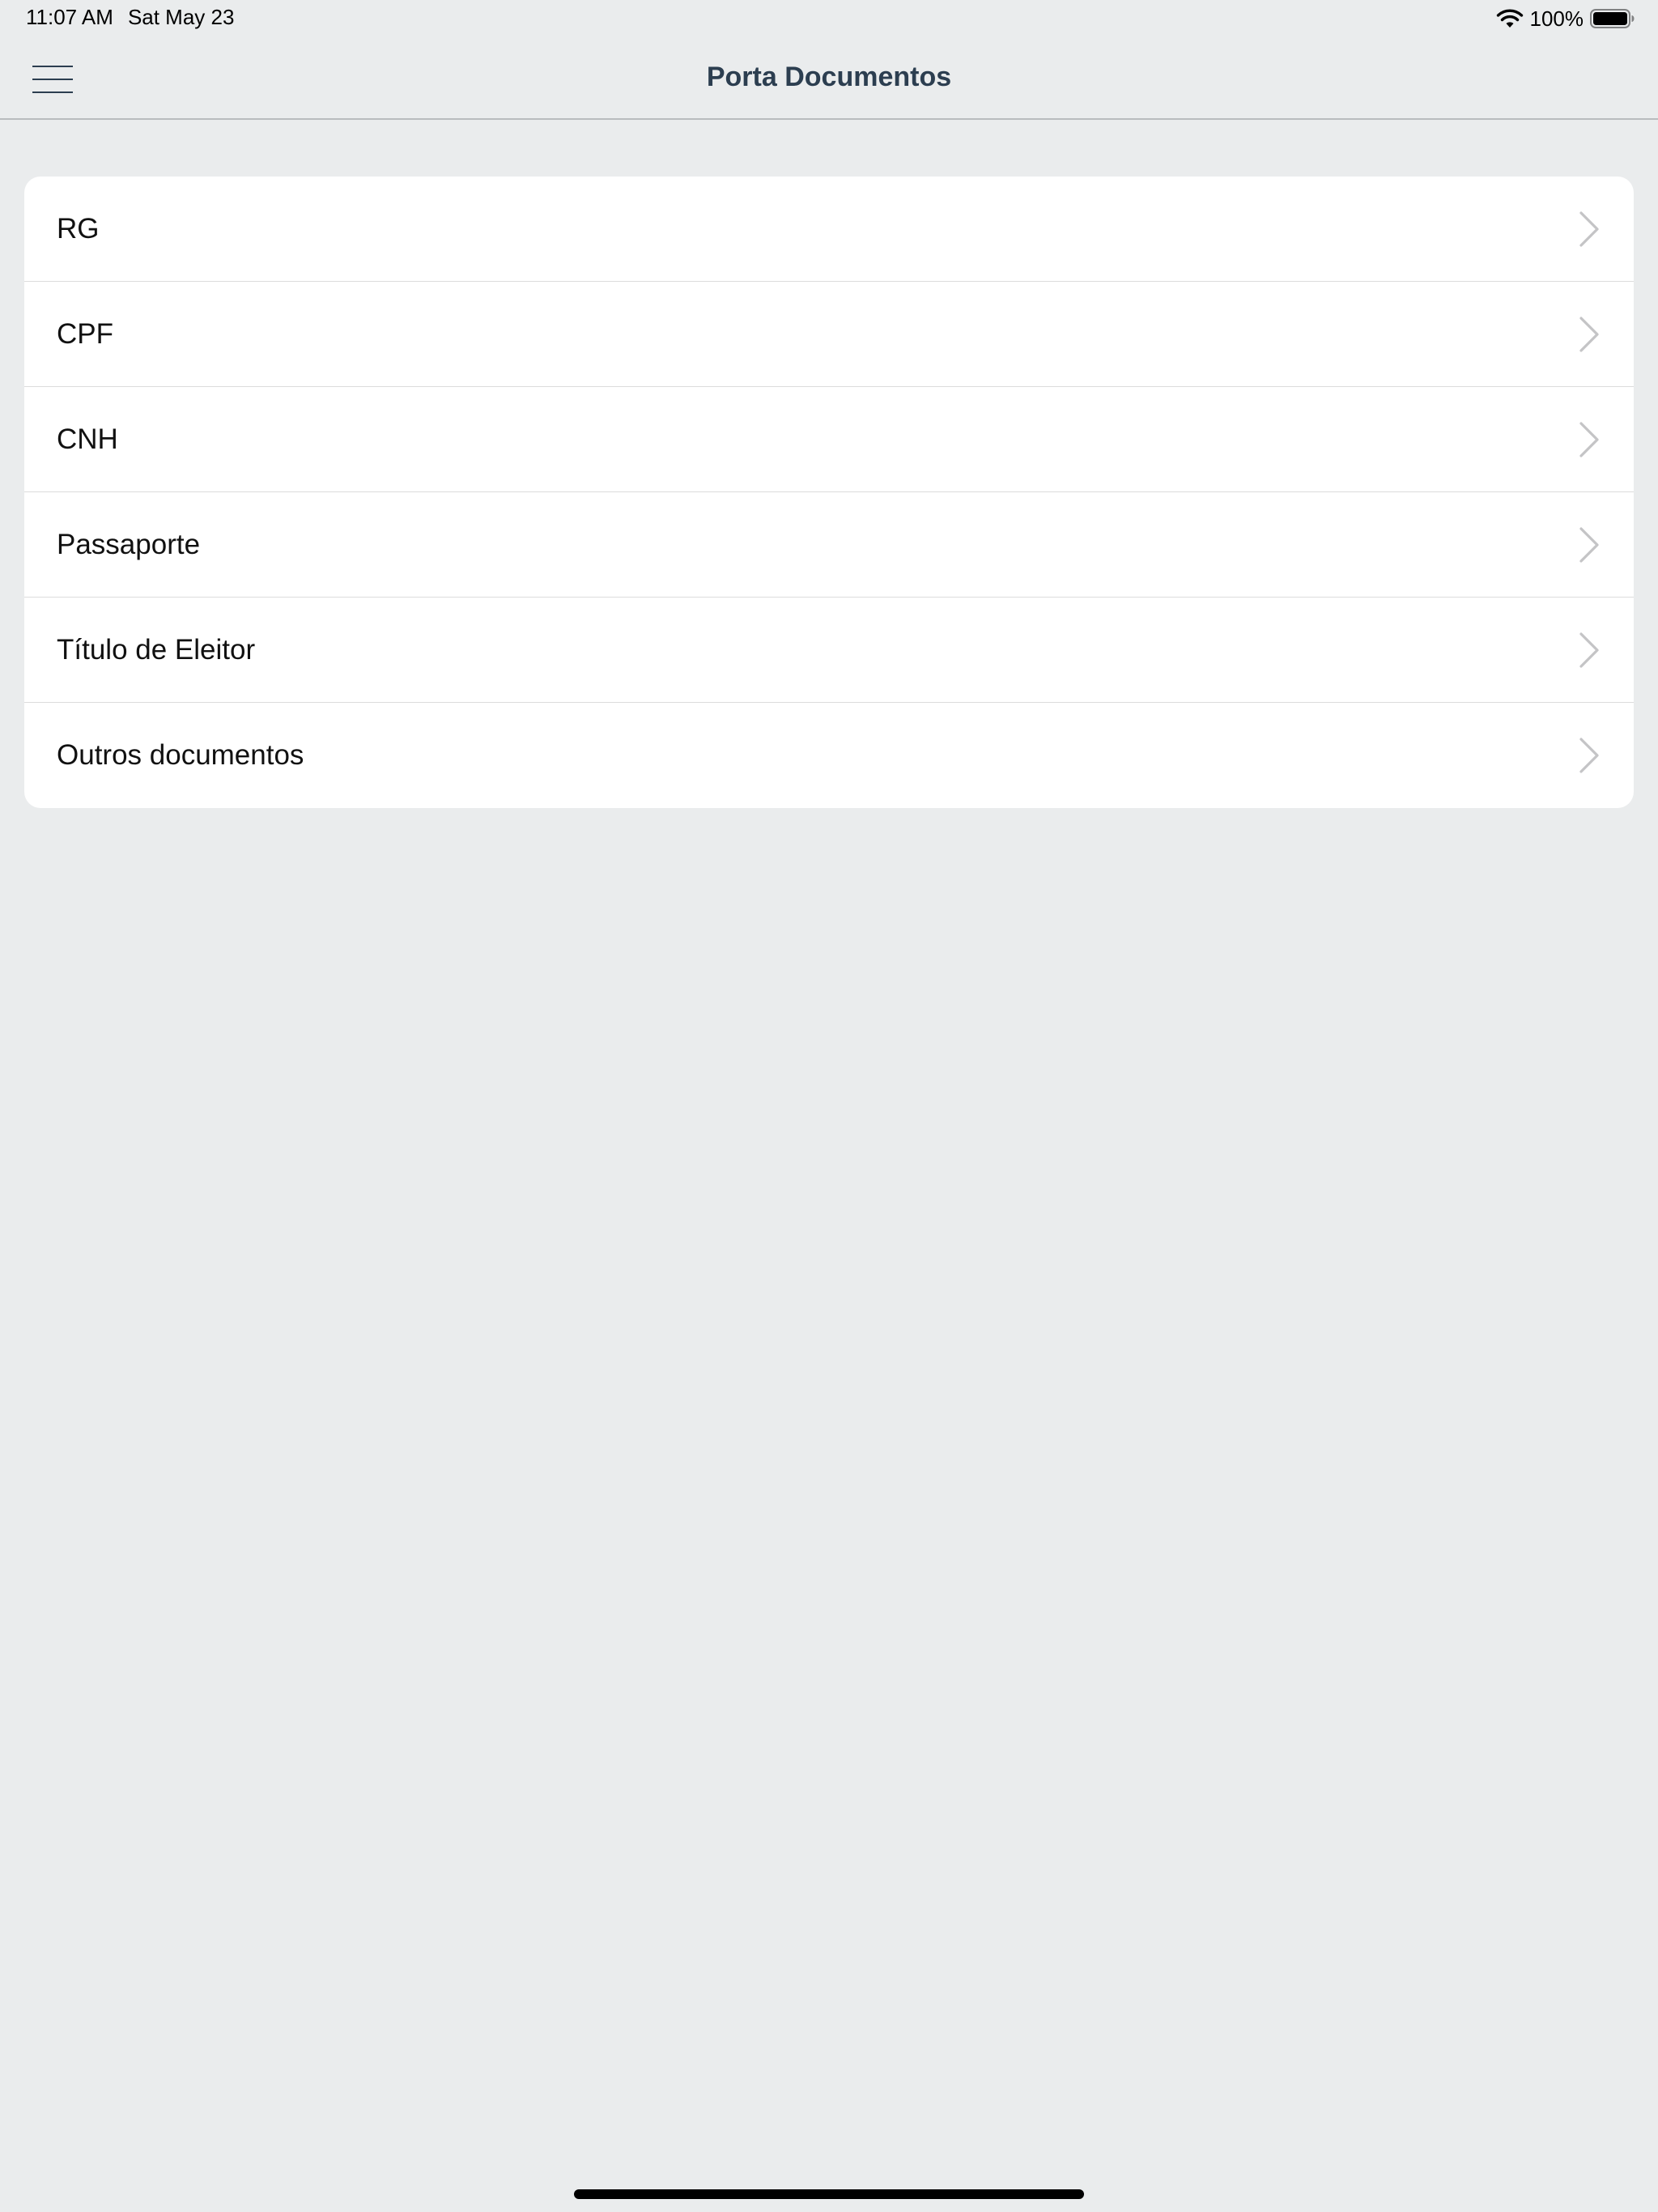 This screenshot has height=2212, width=1658. Describe the element at coordinates (69, 17) in the screenshot. I see `status-time: 11:07 AM` at that location.